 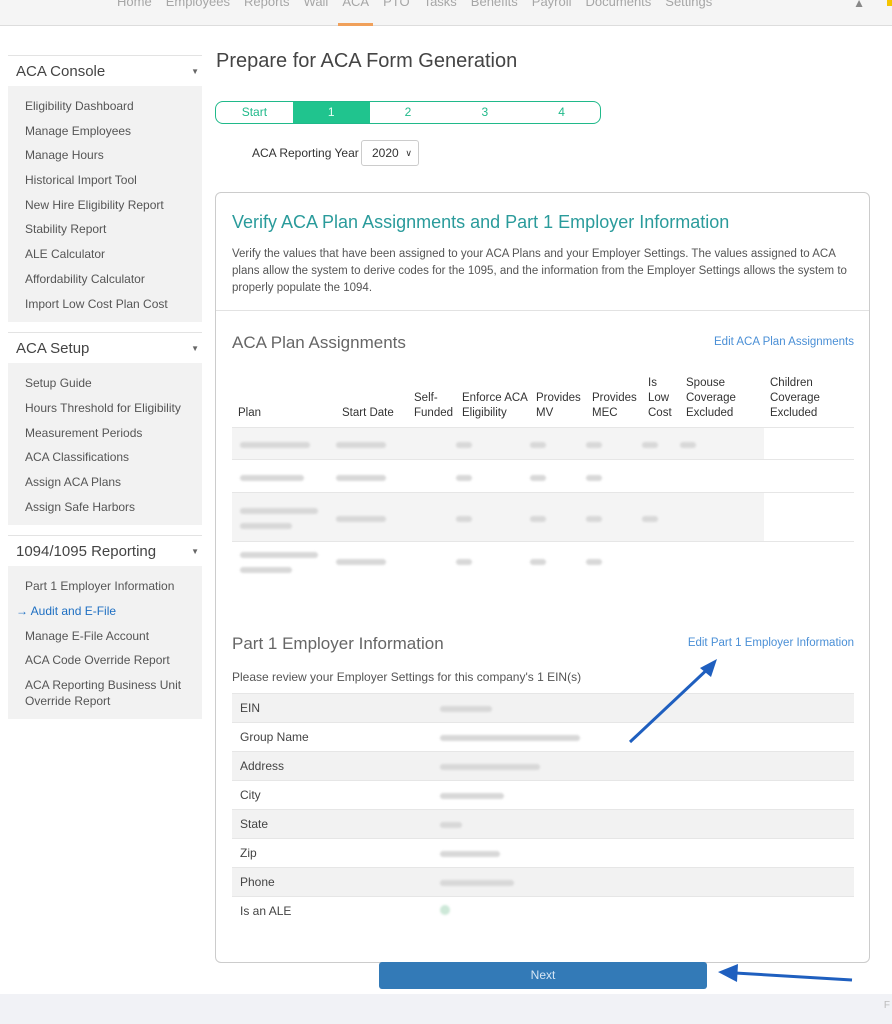 What do you see at coordinates (434, 405) in the screenshot?
I see `col-self-funded: Self-Funded` at bounding box center [434, 405].